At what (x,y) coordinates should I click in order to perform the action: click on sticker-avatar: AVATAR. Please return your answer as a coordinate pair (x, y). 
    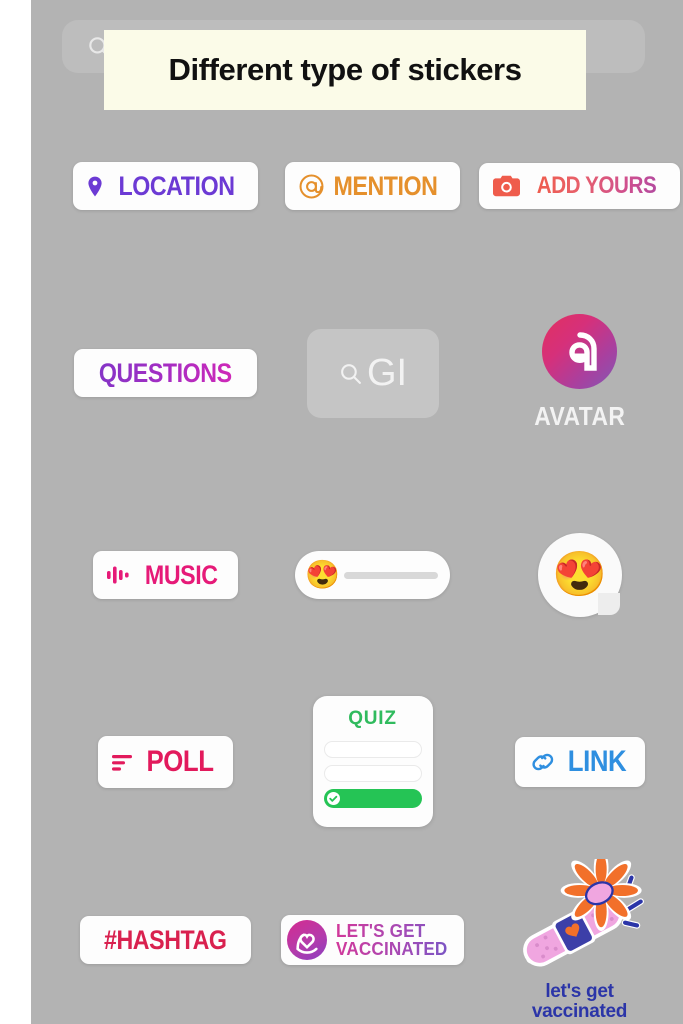
    Looking at the image, I should click on (580, 373).